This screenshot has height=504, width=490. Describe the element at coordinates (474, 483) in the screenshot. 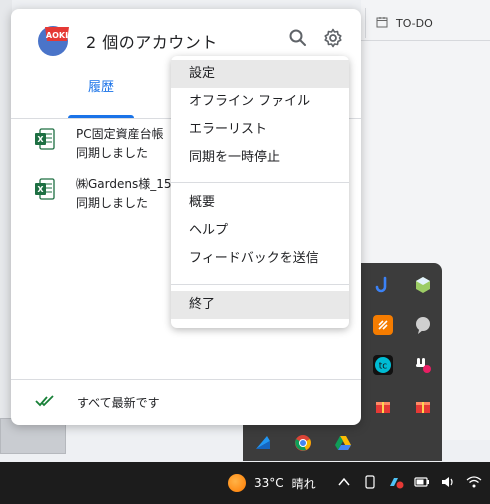

I see `wifi-icon` at that location.